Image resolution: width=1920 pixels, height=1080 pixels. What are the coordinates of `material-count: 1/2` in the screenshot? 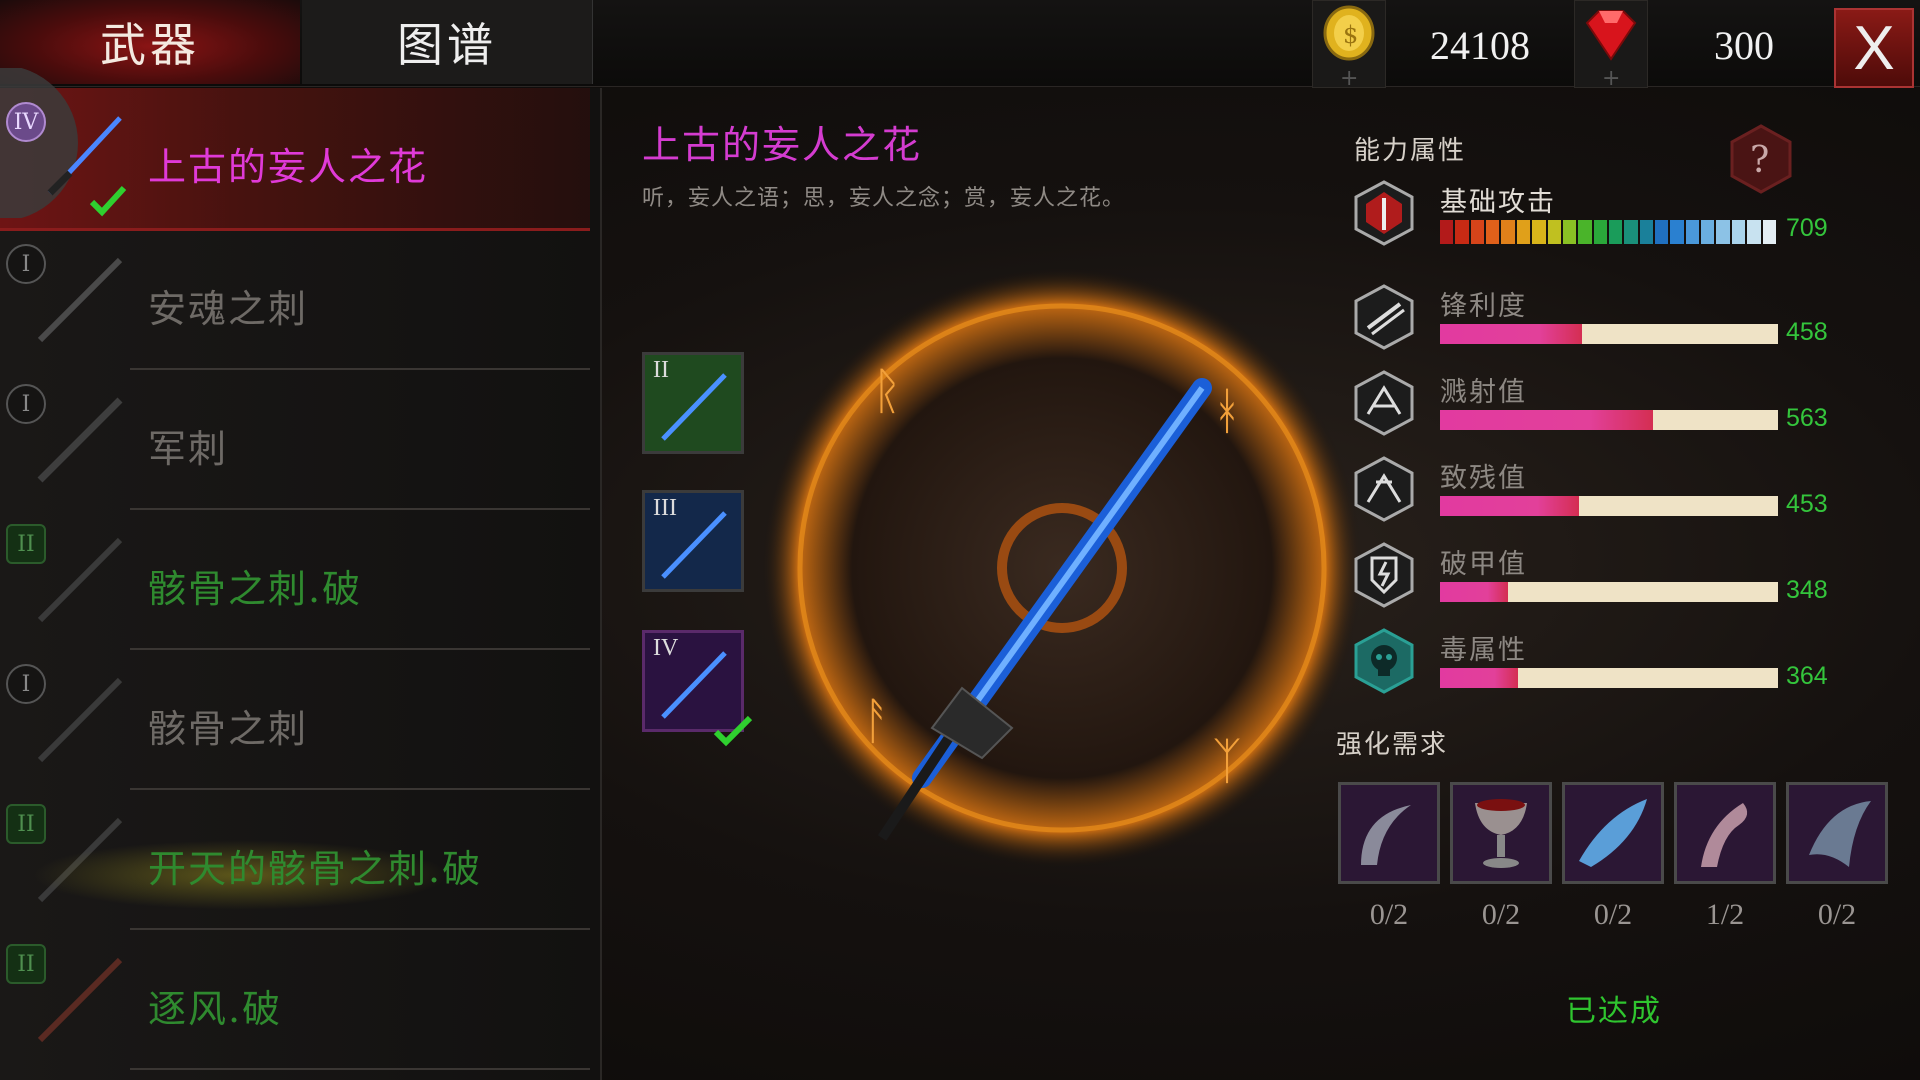 It's located at (1725, 914).